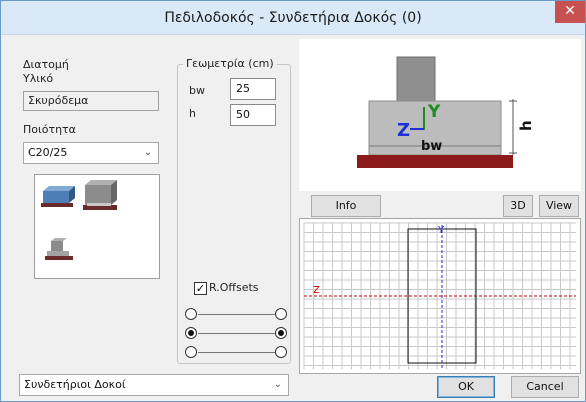 Image resolution: width=586 pixels, height=402 pixels. What do you see at coordinates (346, 206) in the screenshot?
I see `info-button: Info` at bounding box center [346, 206].